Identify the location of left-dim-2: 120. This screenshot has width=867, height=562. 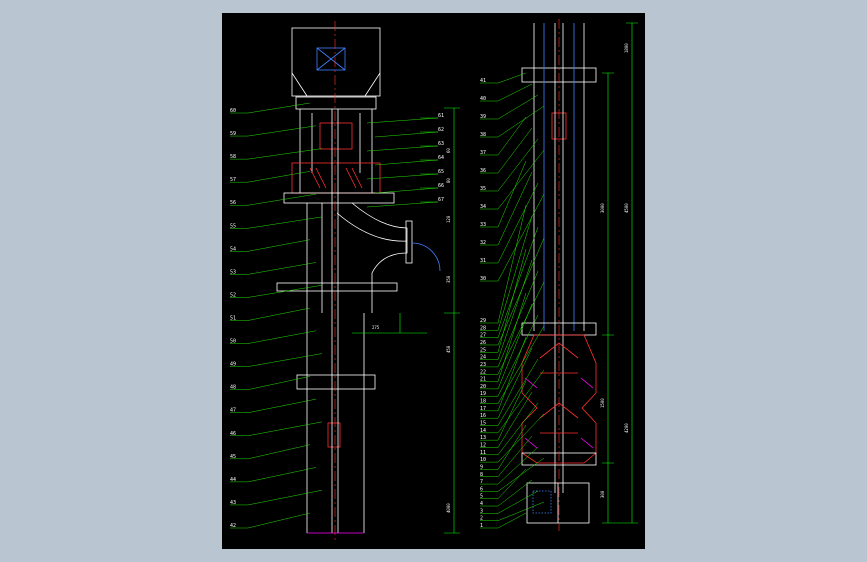
(448, 219).